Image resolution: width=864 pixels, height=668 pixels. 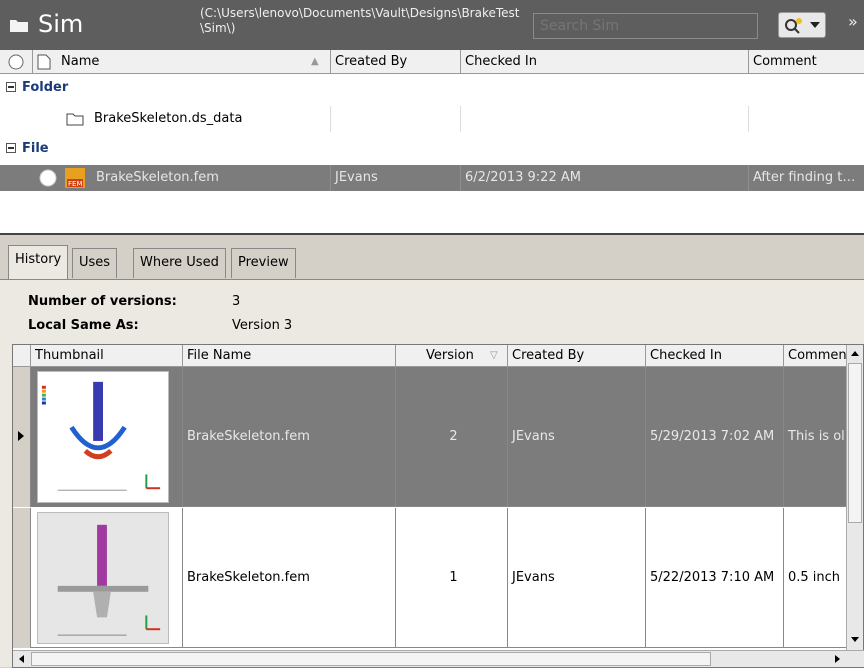 What do you see at coordinates (80, 61) in the screenshot?
I see `column-header-label: Name` at bounding box center [80, 61].